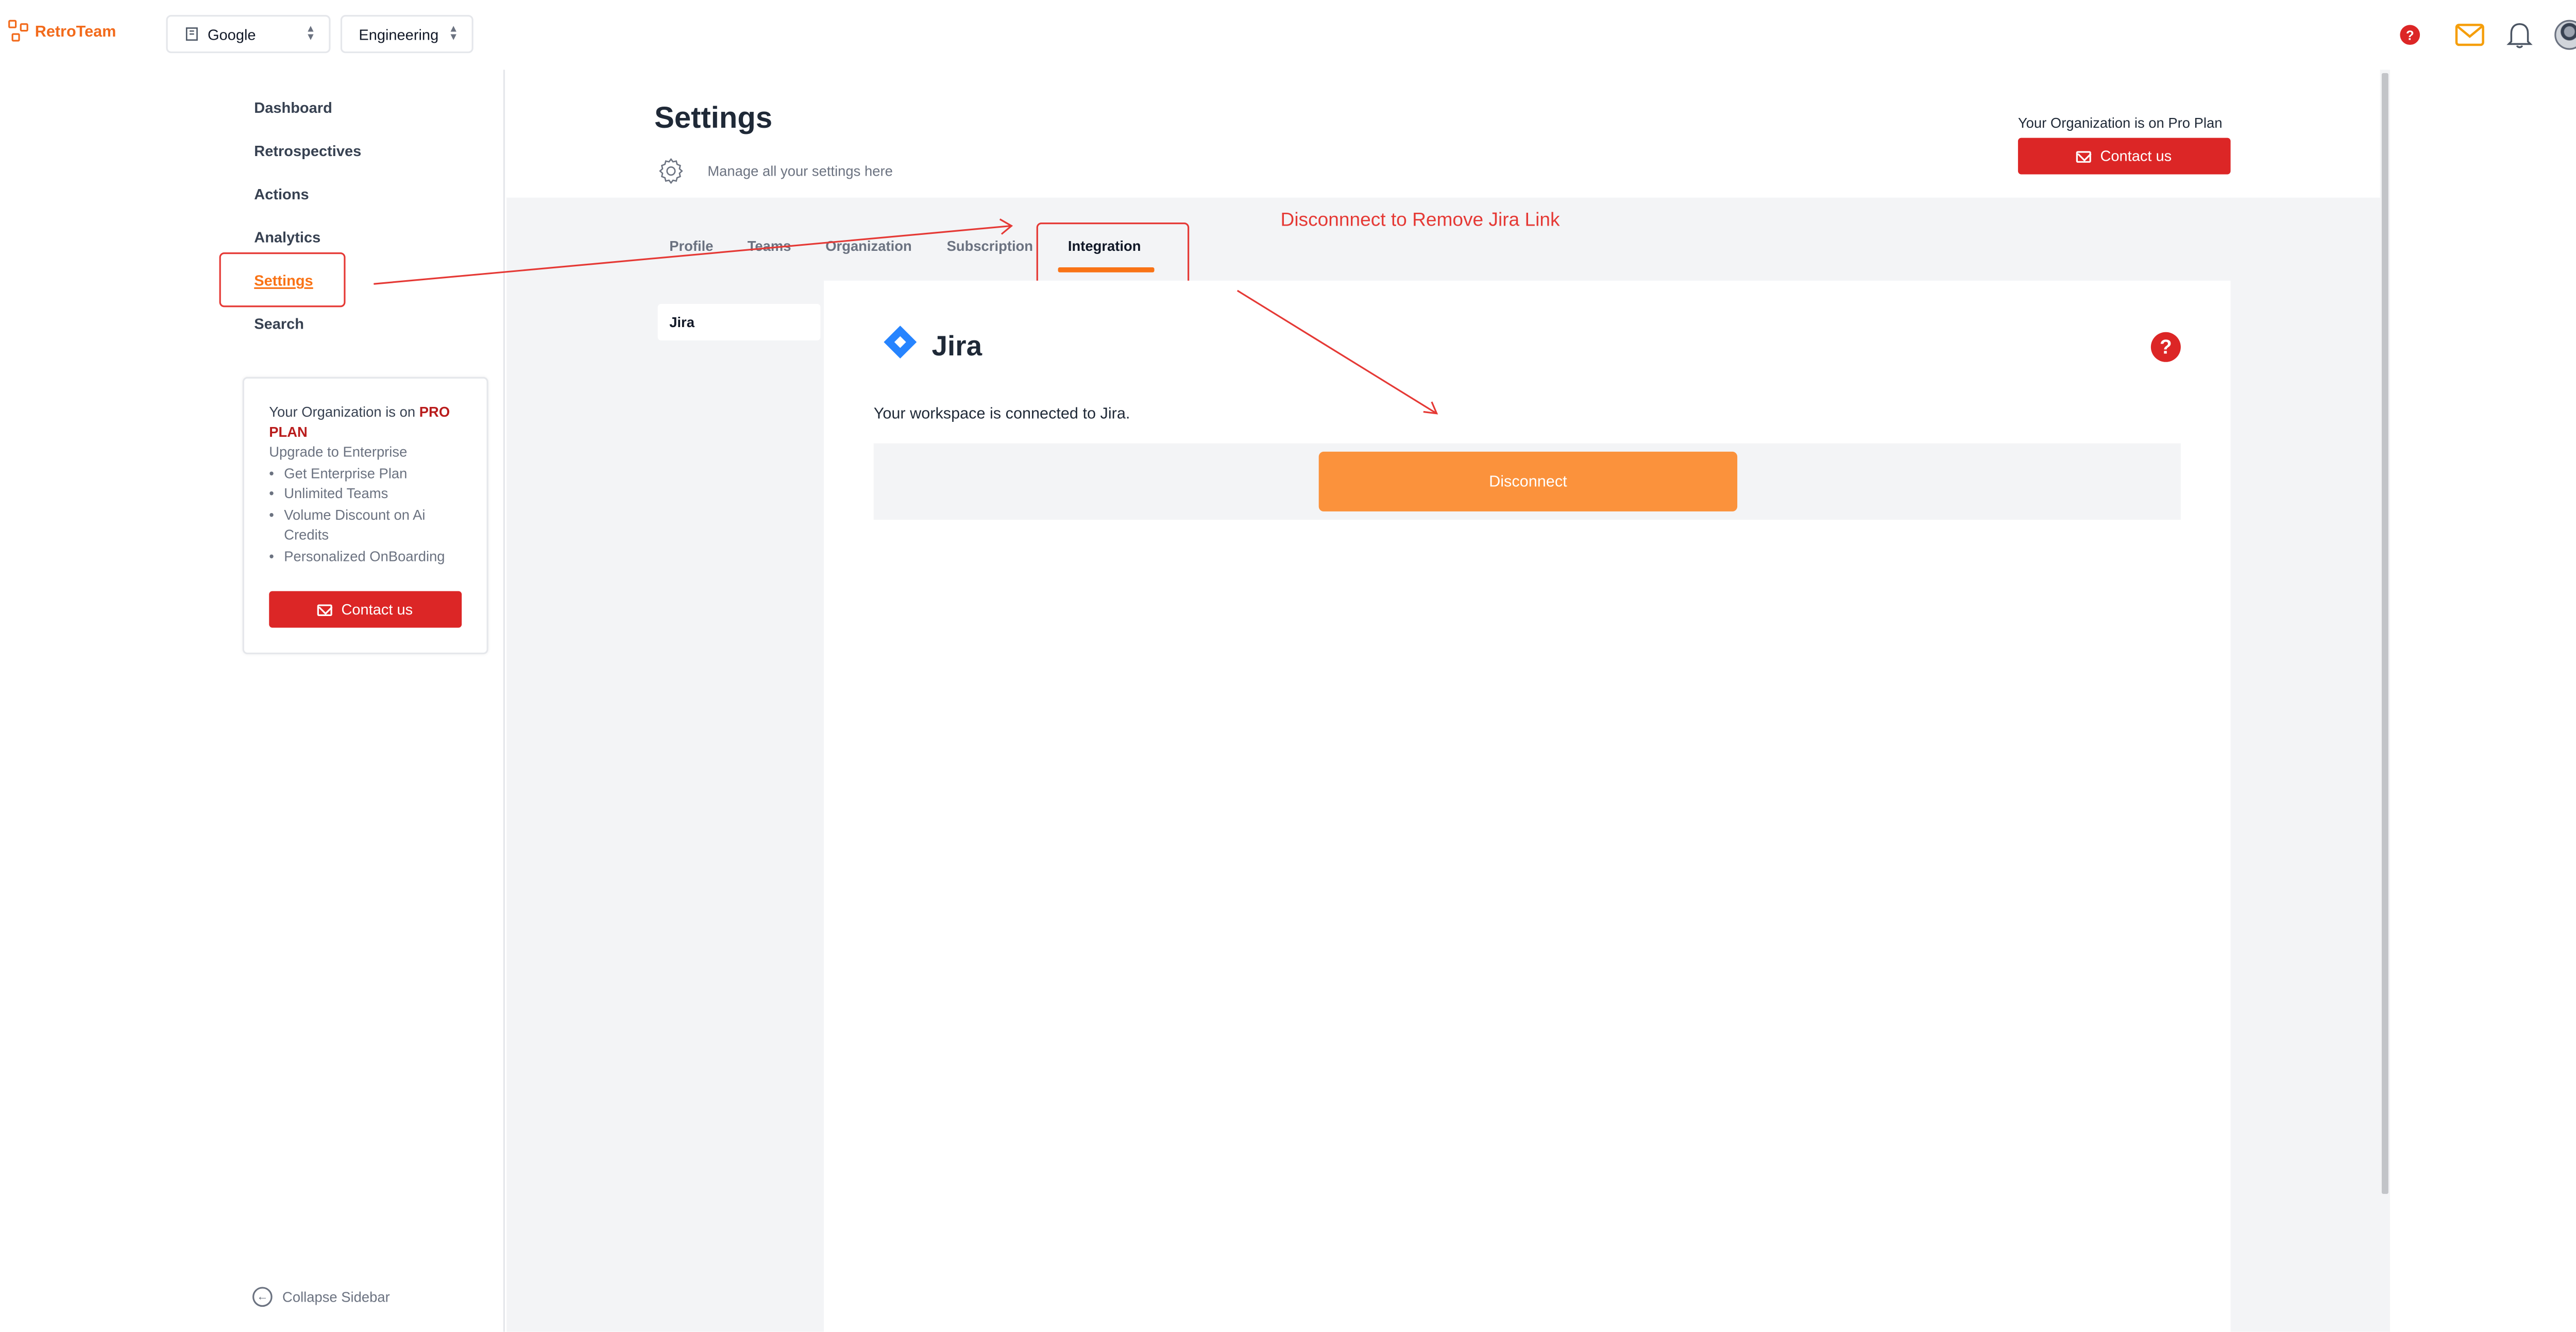 This screenshot has width=2576, height=1332. What do you see at coordinates (365, 524) in the screenshot?
I see `promo-feature: Volume Discount on Ai Credits` at bounding box center [365, 524].